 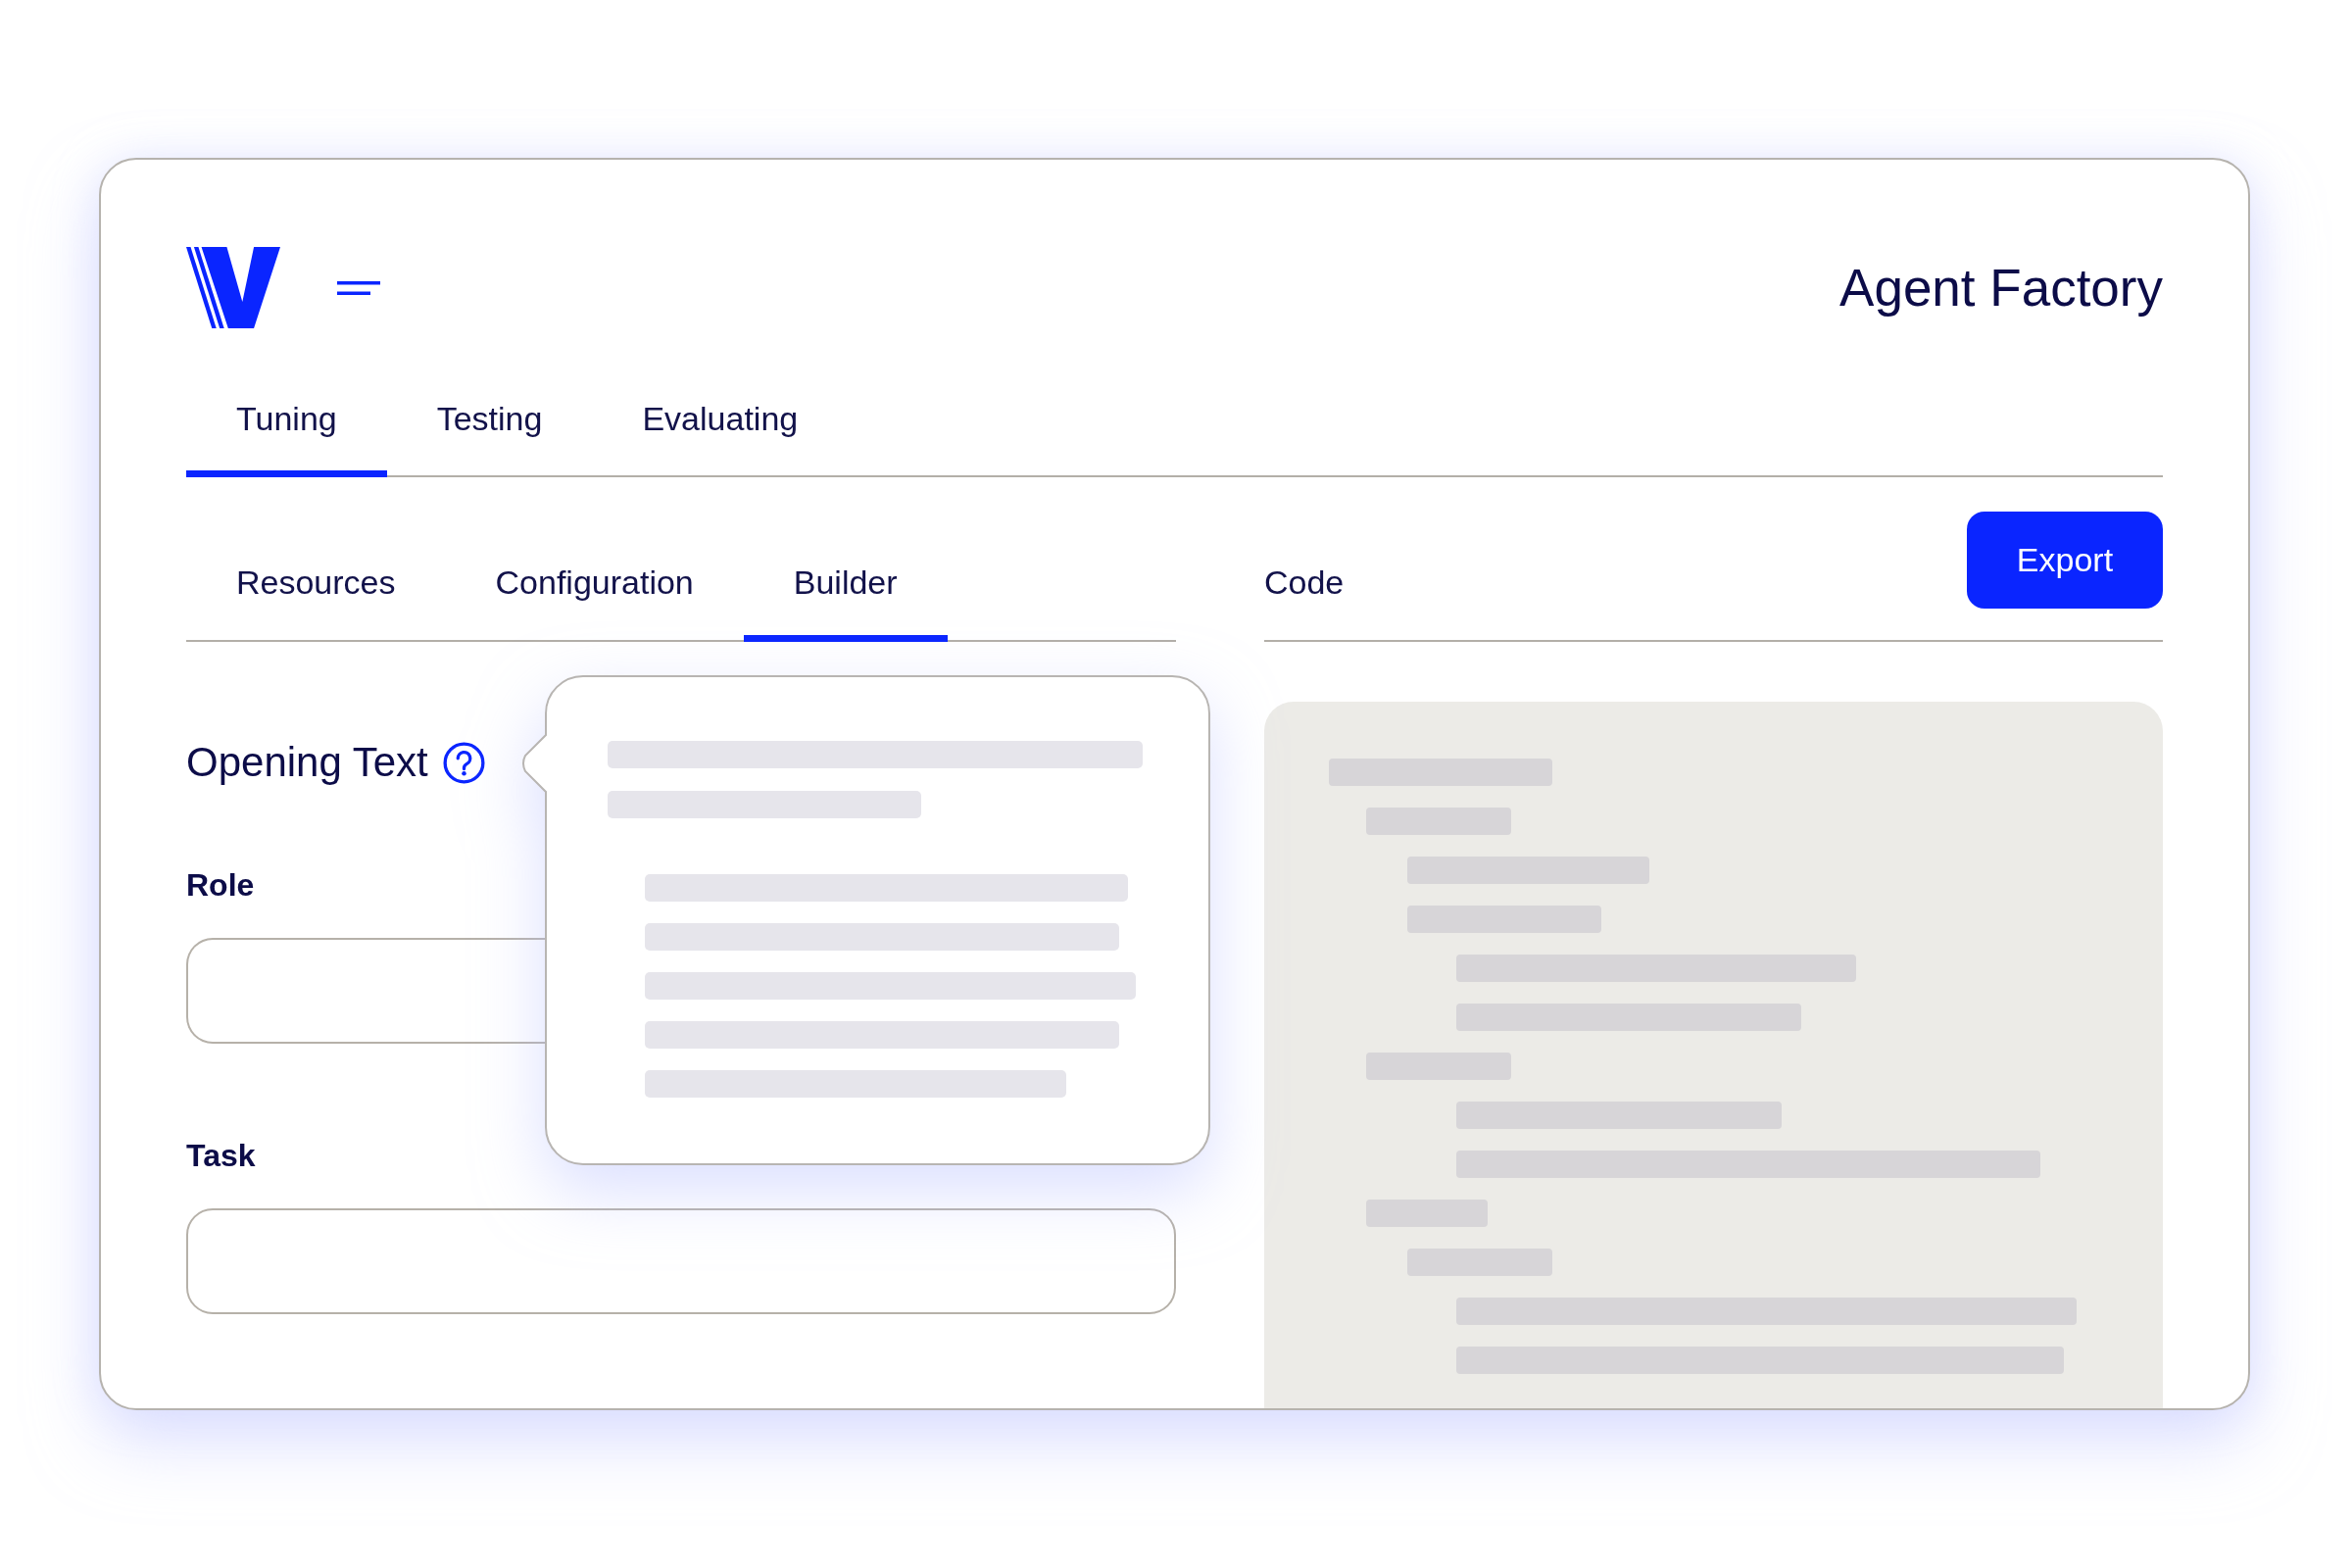 I want to click on help-icon, so click(x=463, y=762).